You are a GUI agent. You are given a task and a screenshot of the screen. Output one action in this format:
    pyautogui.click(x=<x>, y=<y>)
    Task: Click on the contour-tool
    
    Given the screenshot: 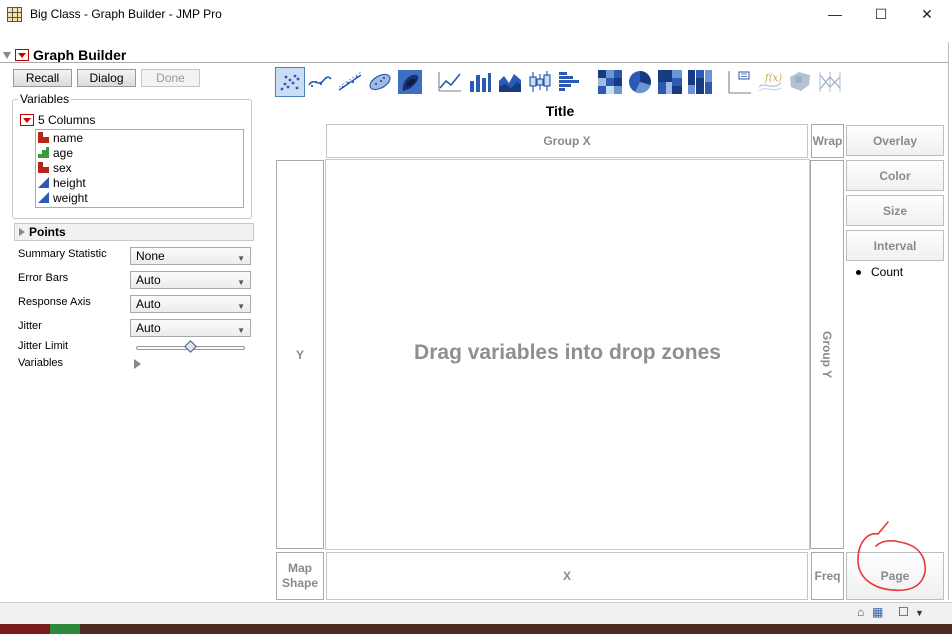 What is the action you would take?
    pyautogui.click(x=410, y=82)
    